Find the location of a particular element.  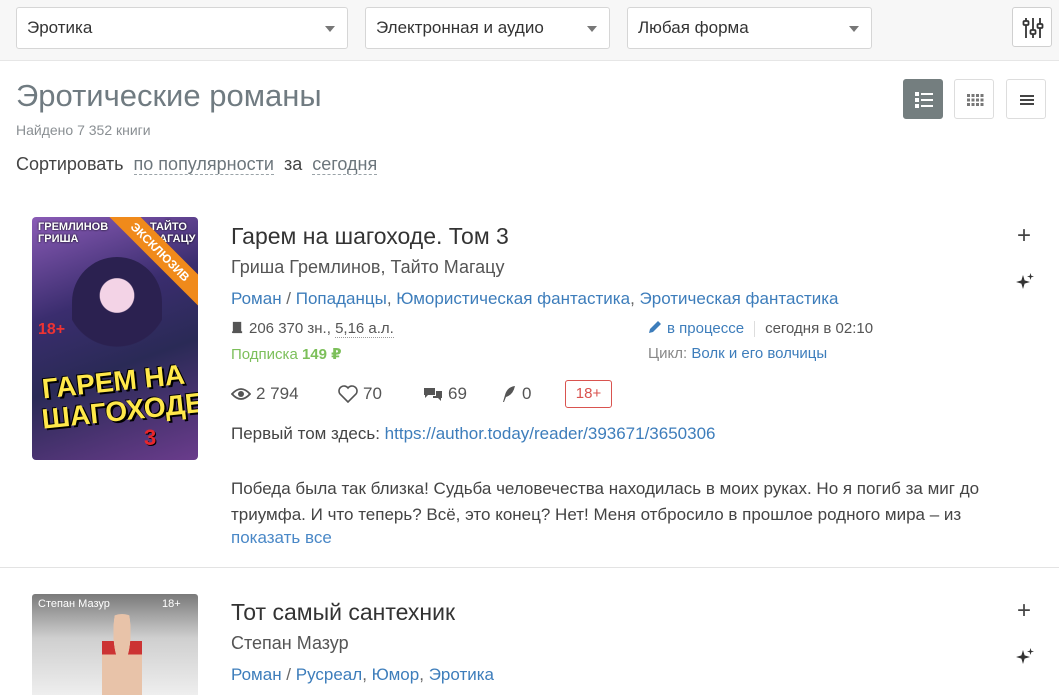

comments-count: 69 is located at coordinates (457, 393).